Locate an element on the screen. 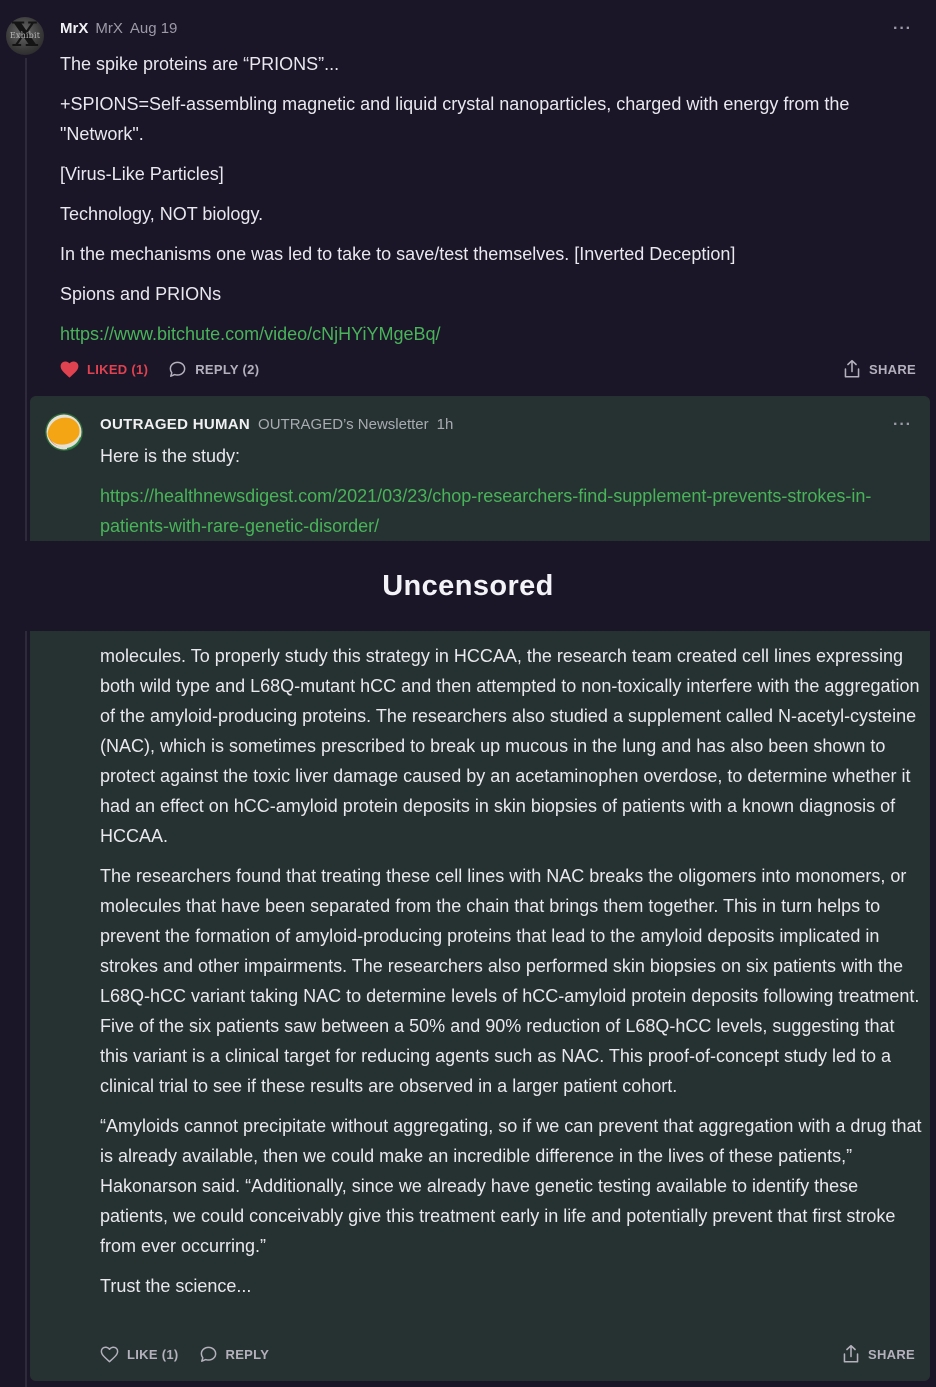 This screenshot has width=936, height=1387. banner-title: Uncensored is located at coordinates (468, 585).